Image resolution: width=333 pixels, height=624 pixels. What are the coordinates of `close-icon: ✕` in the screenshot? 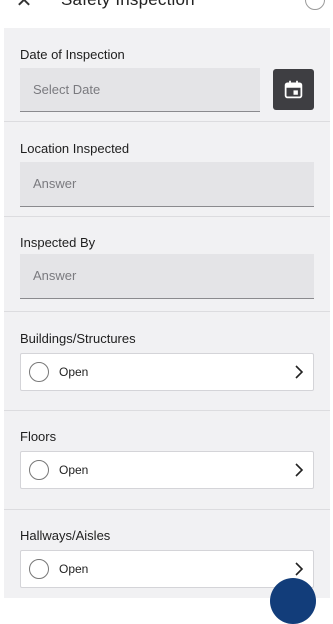 It's located at (24, 7).